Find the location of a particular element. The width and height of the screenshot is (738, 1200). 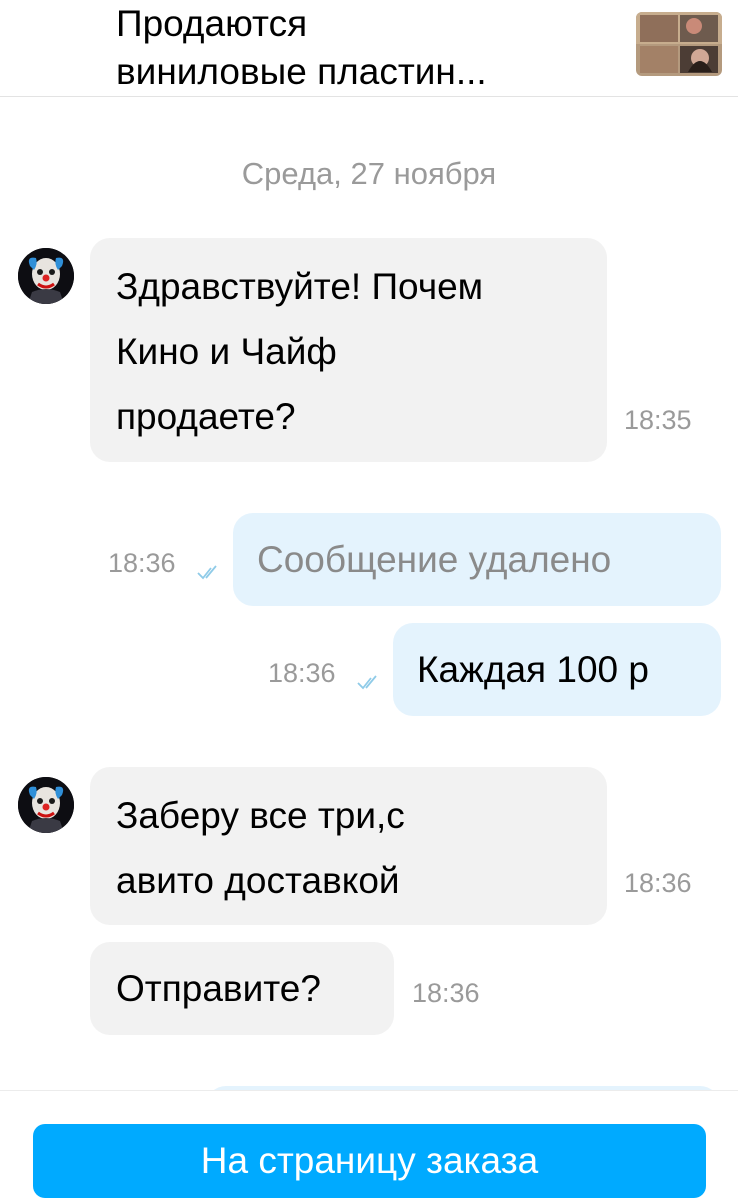

deleted-message-text: Сообщение удалено is located at coordinates (434, 559).